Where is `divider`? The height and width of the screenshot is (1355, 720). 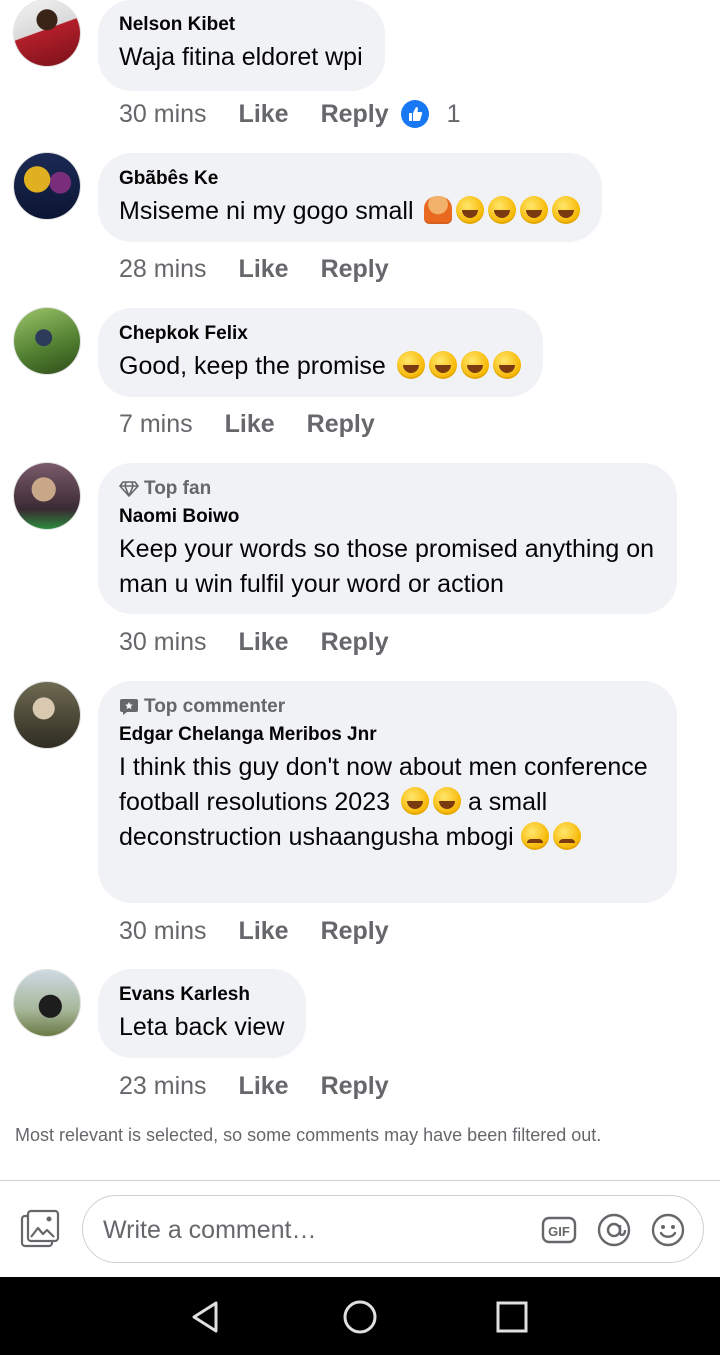 divider is located at coordinates (360, 1180).